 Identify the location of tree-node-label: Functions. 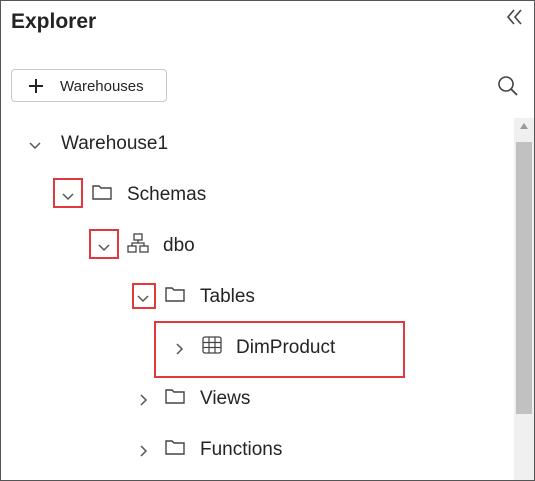
(241, 449).